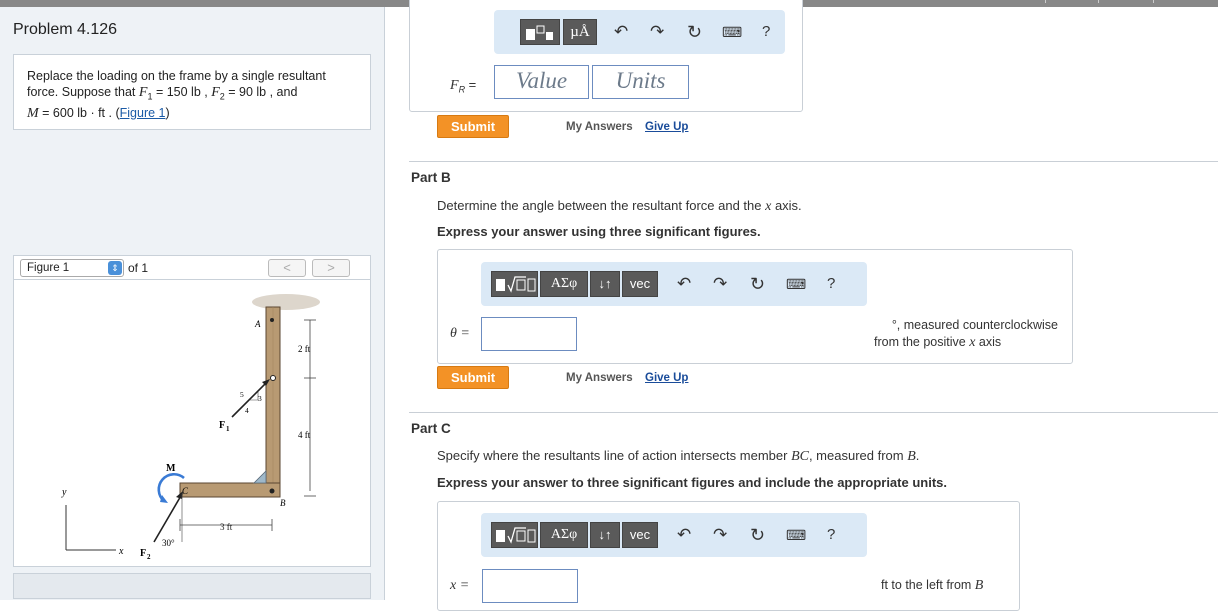 This screenshot has width=1218, height=611. What do you see at coordinates (304, 435) in the screenshot?
I see `dim-4ft: 4 ft` at bounding box center [304, 435].